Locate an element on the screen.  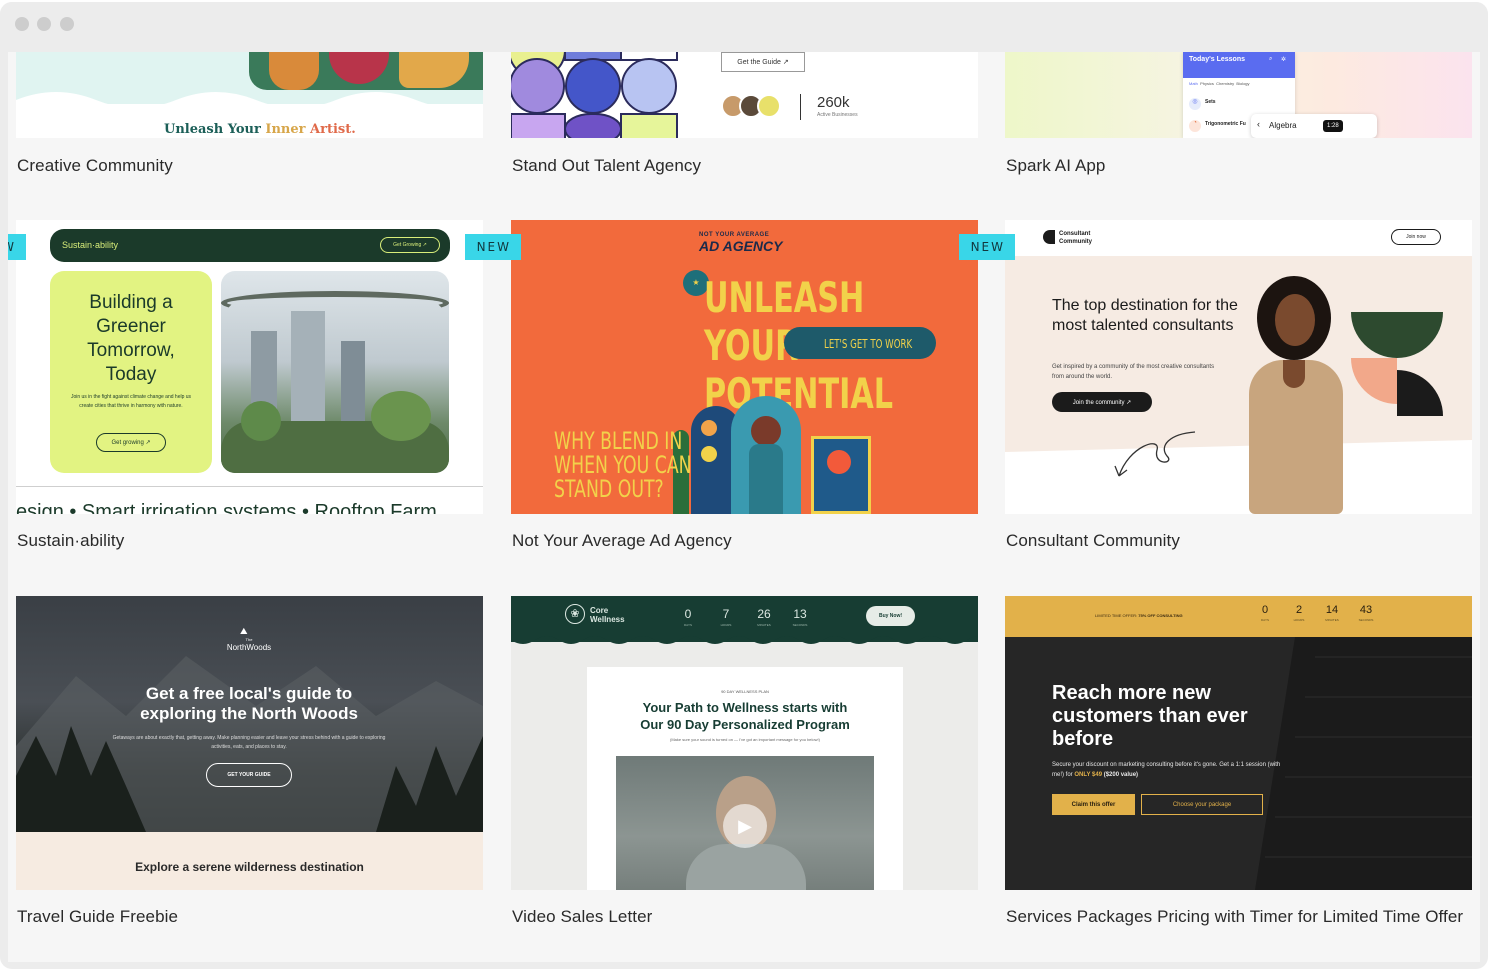
hero-headline: Building a Greener Tomorrow, Today is located at coordinates (131, 338).